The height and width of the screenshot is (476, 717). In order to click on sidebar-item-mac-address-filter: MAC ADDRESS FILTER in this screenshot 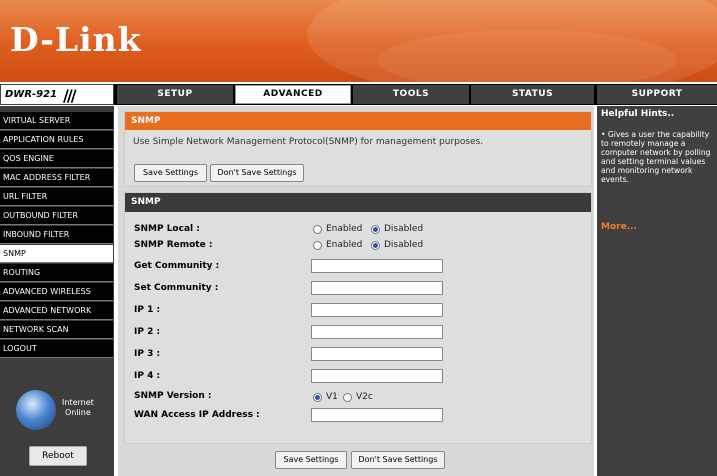, I will do `click(56, 178)`.